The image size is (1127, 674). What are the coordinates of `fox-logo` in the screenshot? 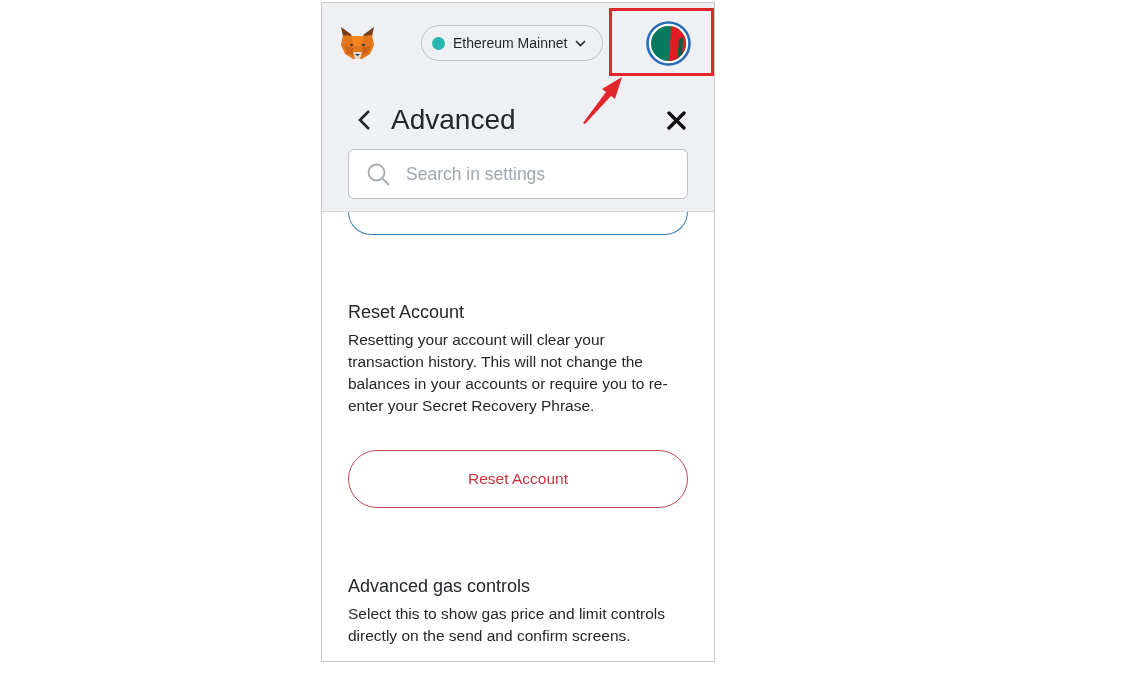 It's located at (357, 43).